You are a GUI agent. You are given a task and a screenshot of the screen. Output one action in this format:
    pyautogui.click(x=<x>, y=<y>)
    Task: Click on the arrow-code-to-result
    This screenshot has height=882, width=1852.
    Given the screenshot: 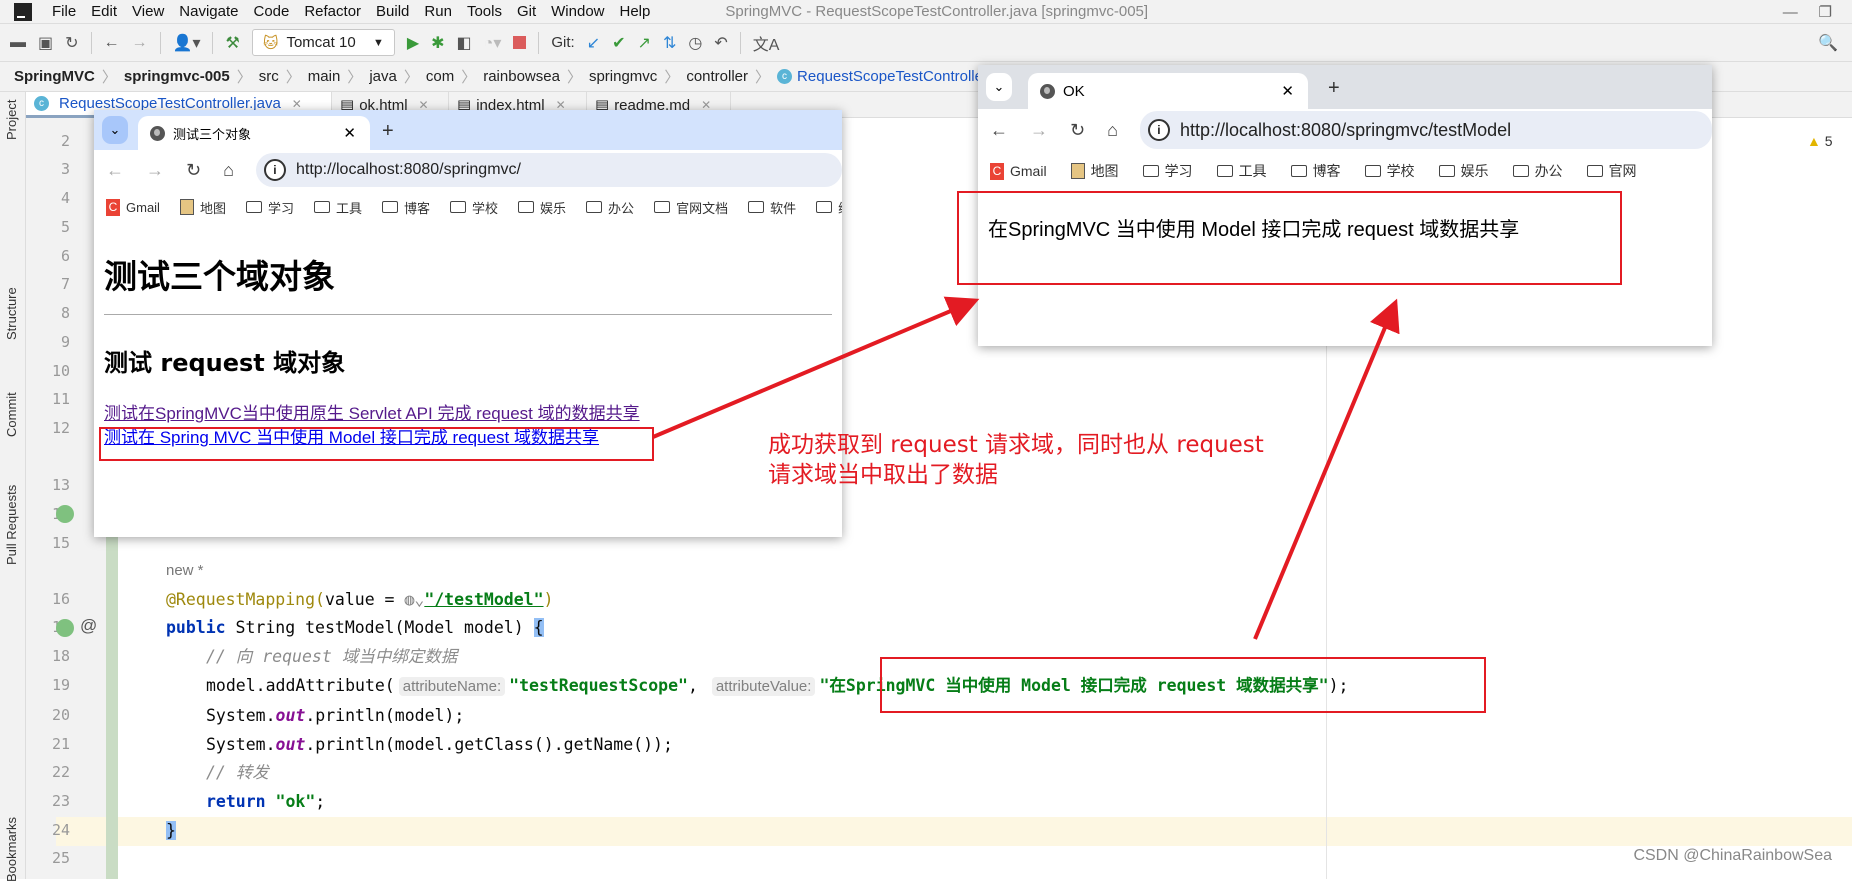 What is the action you would take?
    pyautogui.click(x=1326, y=469)
    